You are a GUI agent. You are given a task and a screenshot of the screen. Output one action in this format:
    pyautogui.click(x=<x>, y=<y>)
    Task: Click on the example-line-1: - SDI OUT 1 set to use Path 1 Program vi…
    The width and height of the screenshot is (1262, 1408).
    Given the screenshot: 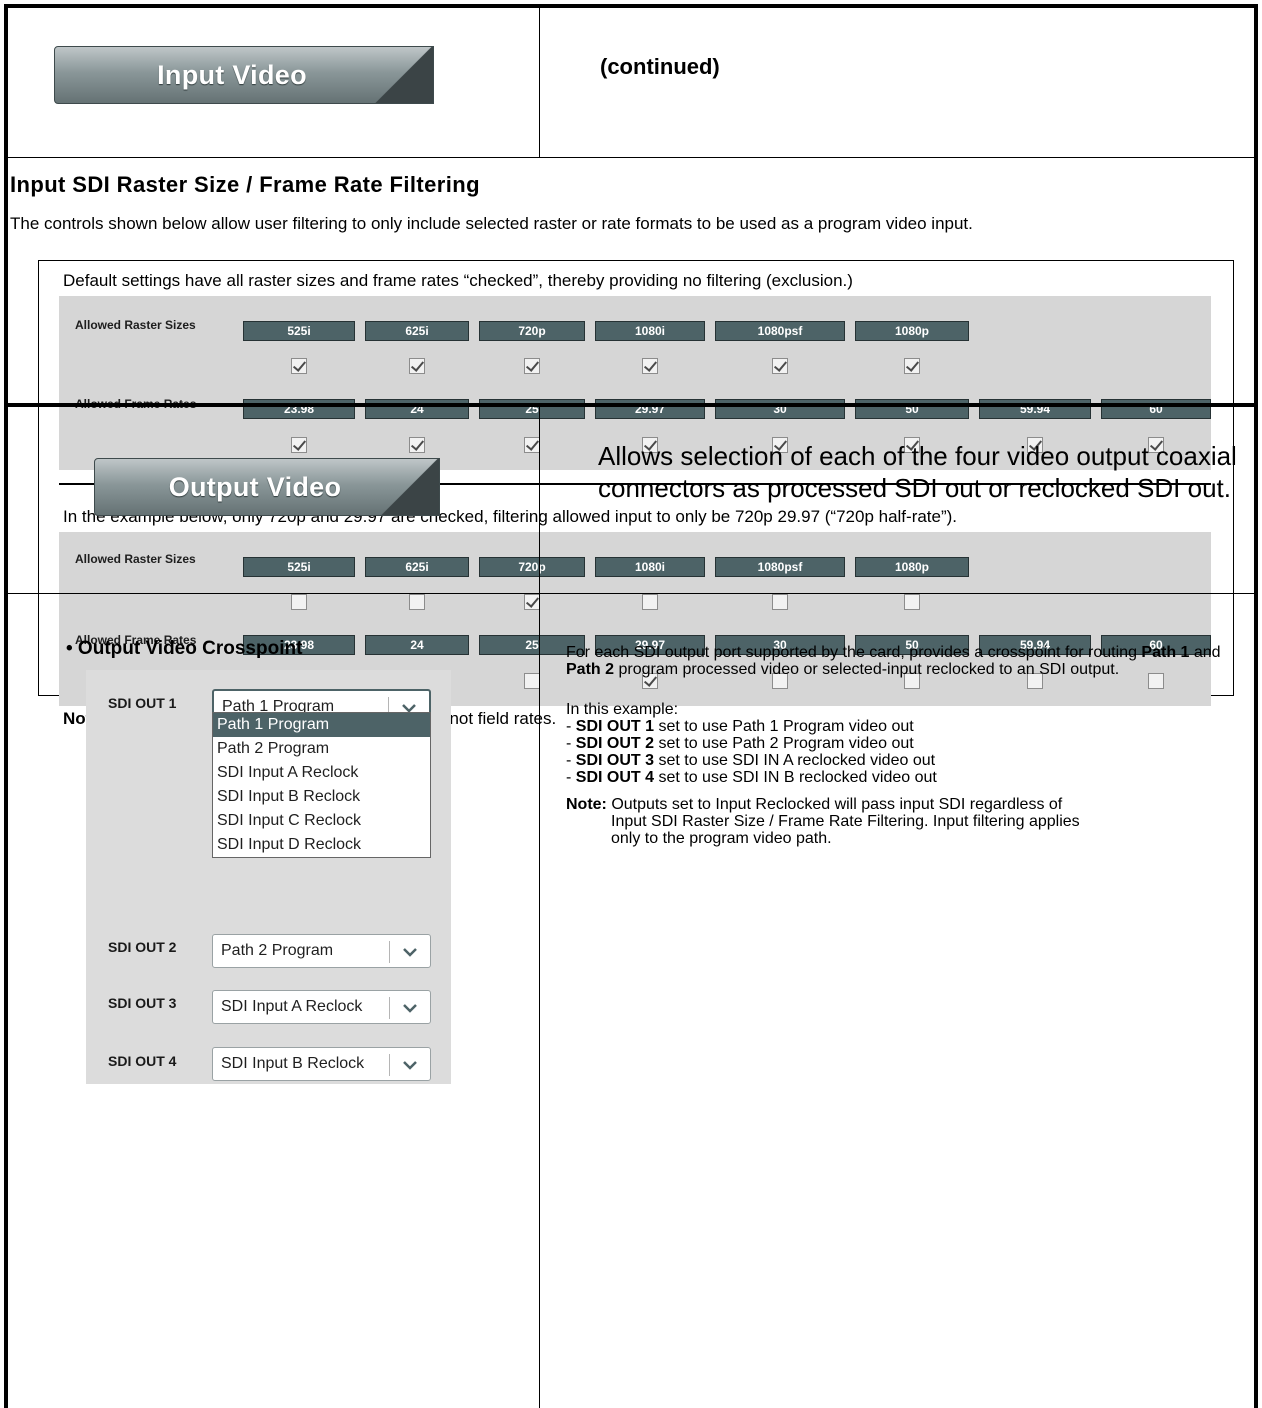 What is the action you would take?
    pyautogui.click(x=740, y=726)
    